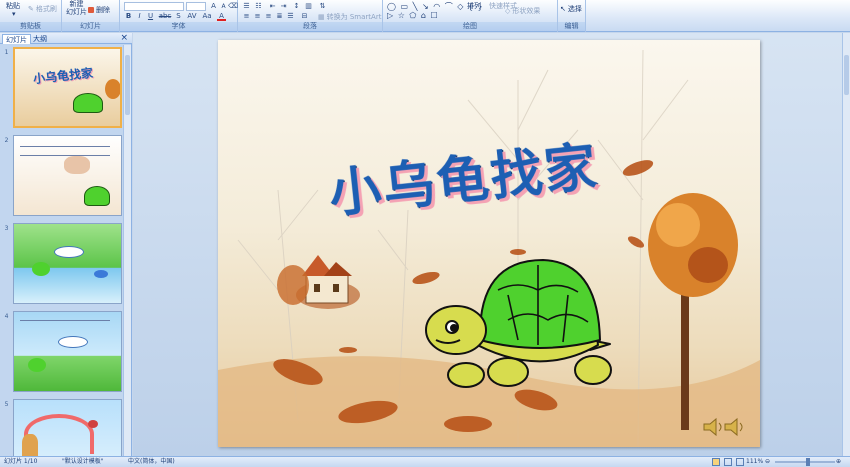  I want to click on shape-effects-button: ◇ 形状效果, so click(522, 11).